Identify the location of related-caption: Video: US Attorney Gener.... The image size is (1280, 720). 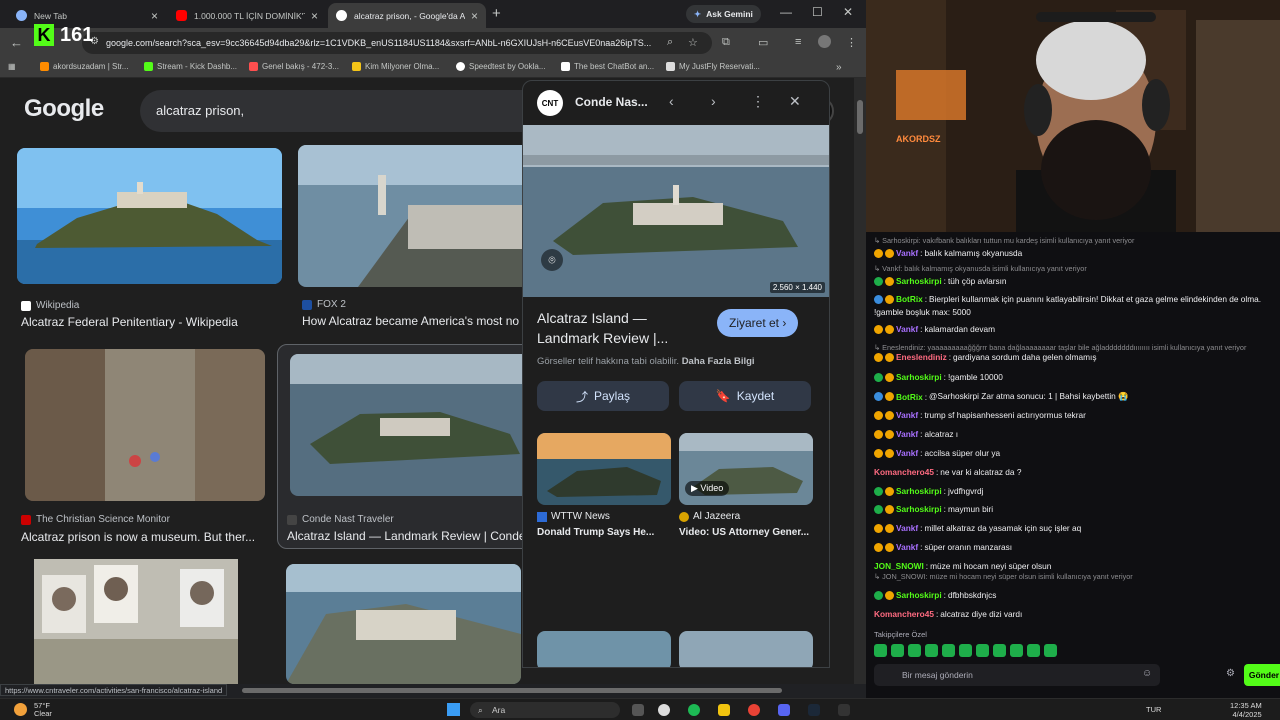
(744, 532).